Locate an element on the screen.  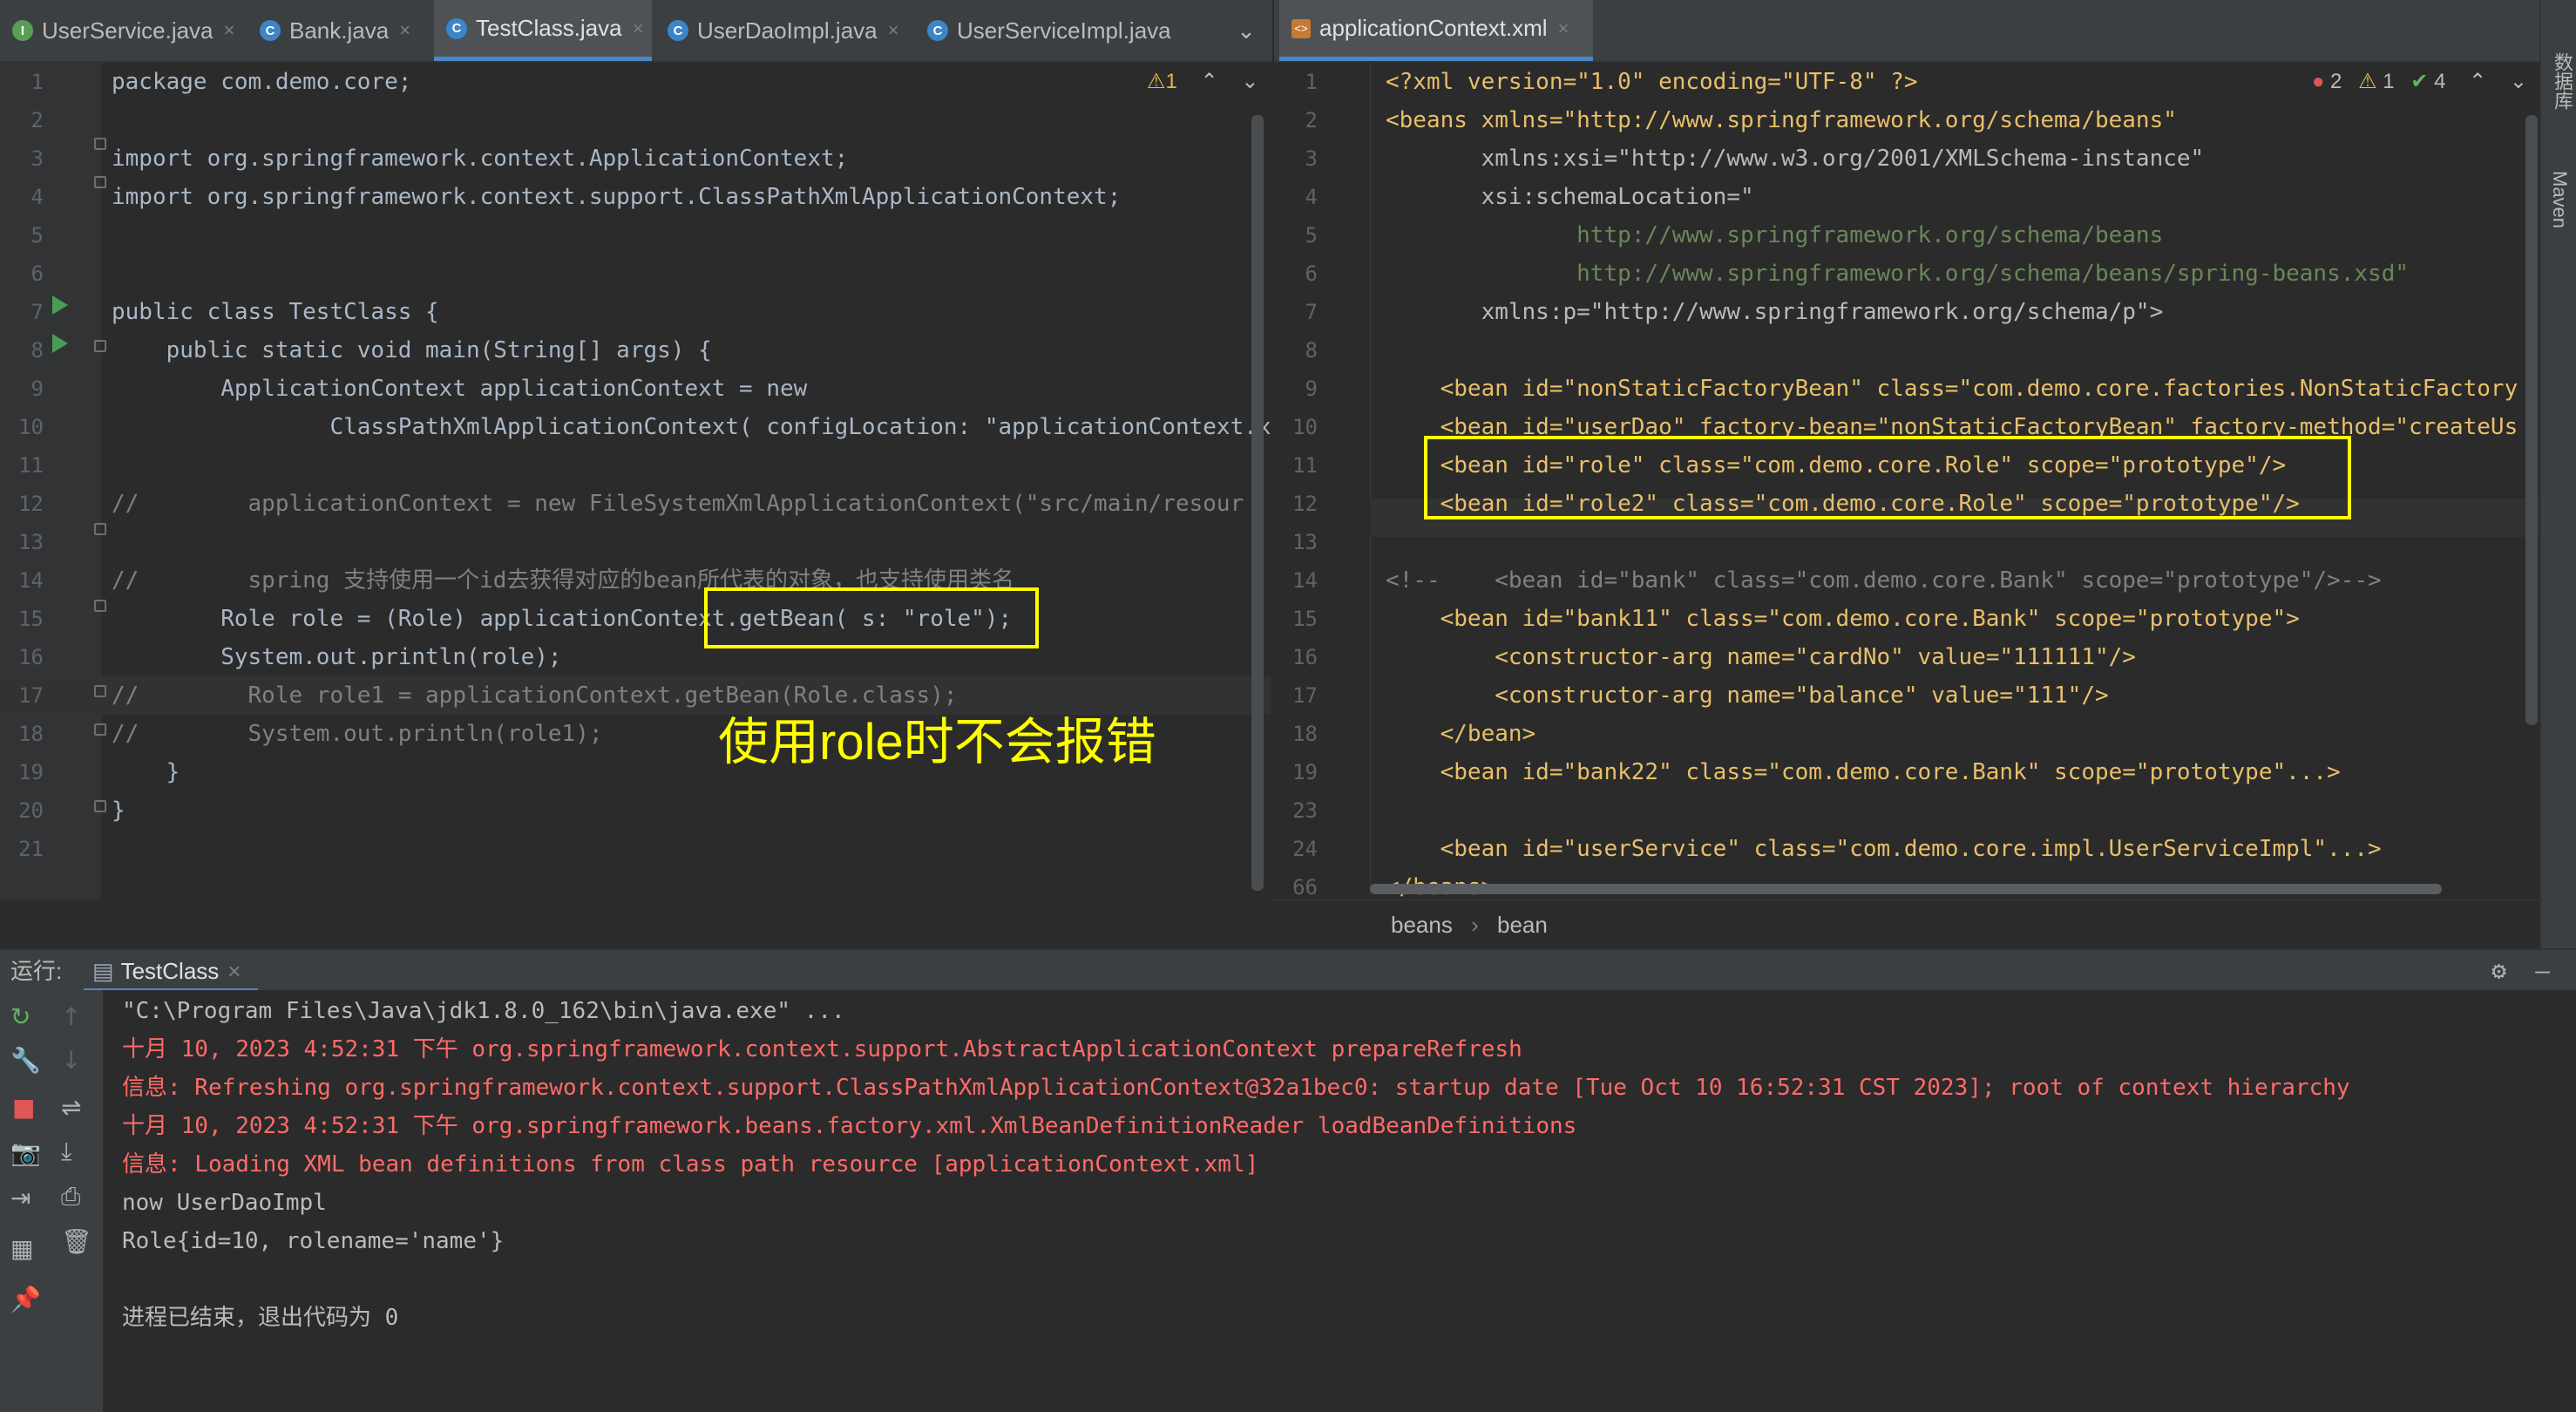
down-arrow-icon: ↓ is located at coordinates (71, 1060).